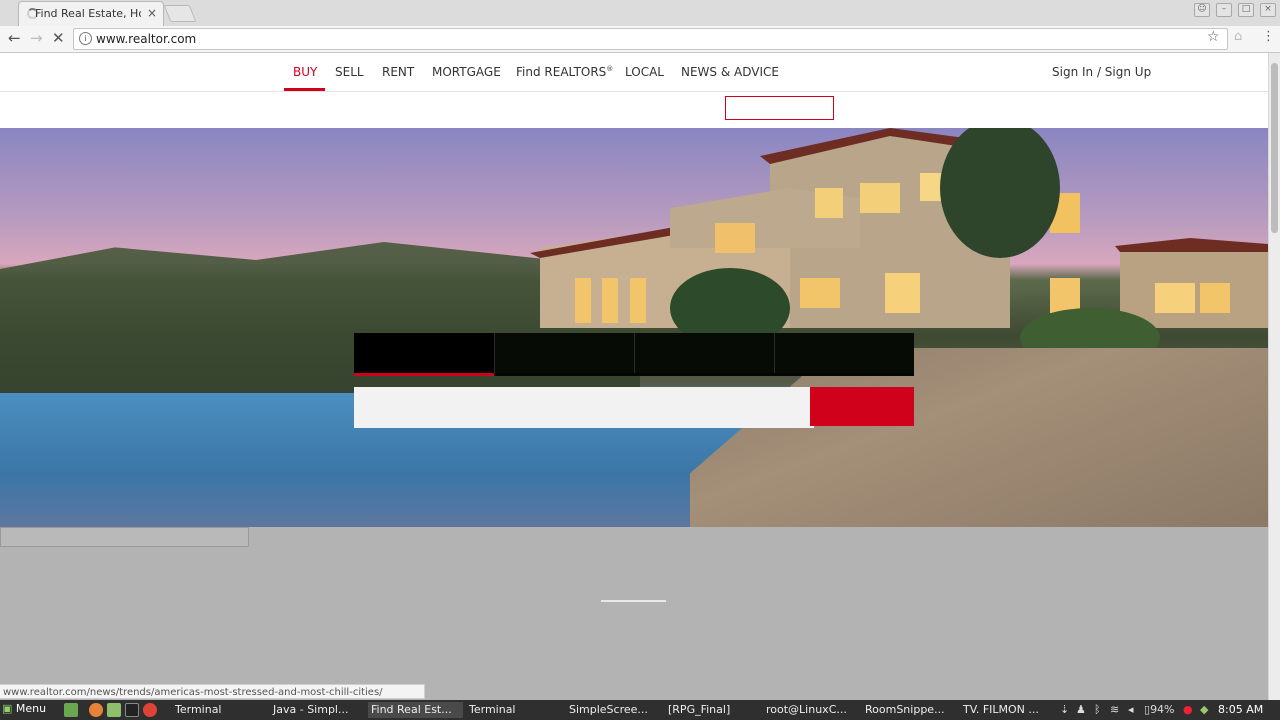 The height and width of the screenshot is (720, 1280). What do you see at coordinates (1081, 709) in the screenshot?
I see `user-icon: ♟` at bounding box center [1081, 709].